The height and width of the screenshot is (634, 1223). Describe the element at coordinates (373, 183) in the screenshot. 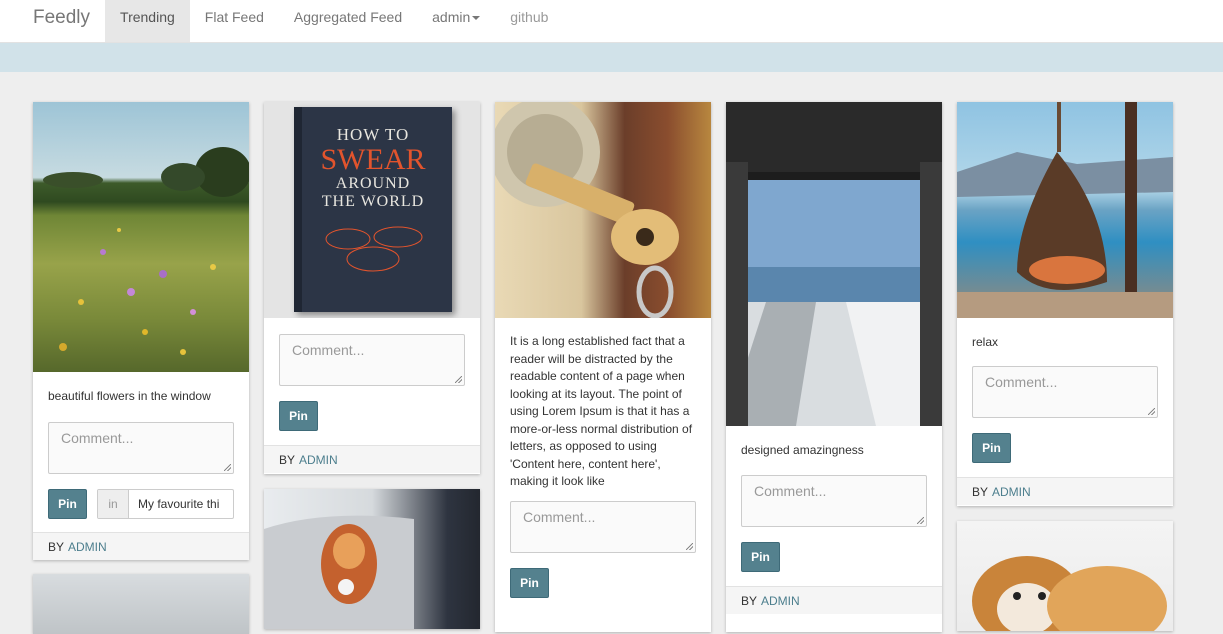

I see `book-title-line3: AROUND` at that location.